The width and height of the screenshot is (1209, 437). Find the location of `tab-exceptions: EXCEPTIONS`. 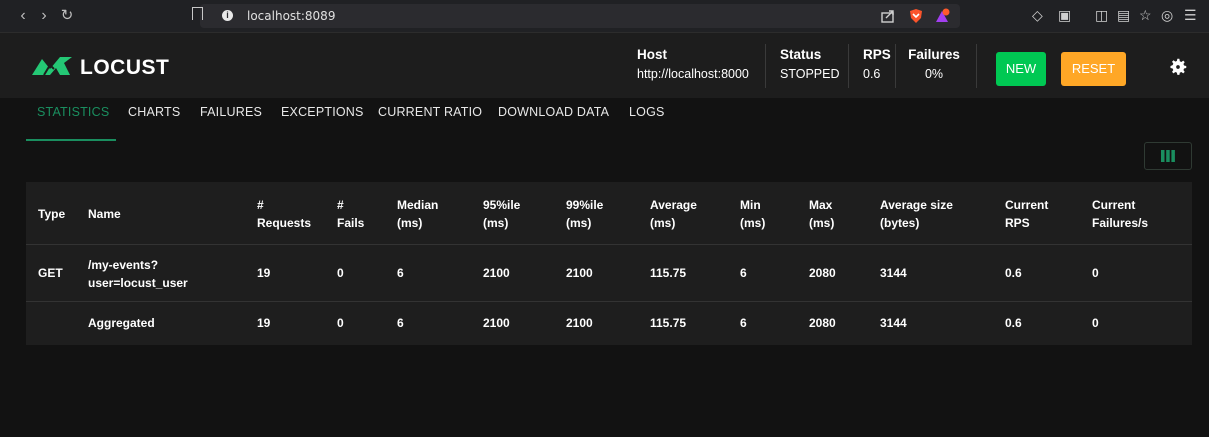

tab-exceptions: EXCEPTIONS is located at coordinates (322, 112).